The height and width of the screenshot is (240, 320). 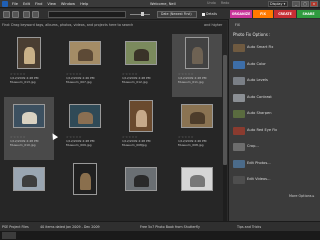 What do you see at coordinates (135, 81) in the screenshot?
I see `thumbnail-filename: Museum_012.jpg` at bounding box center [135, 81].